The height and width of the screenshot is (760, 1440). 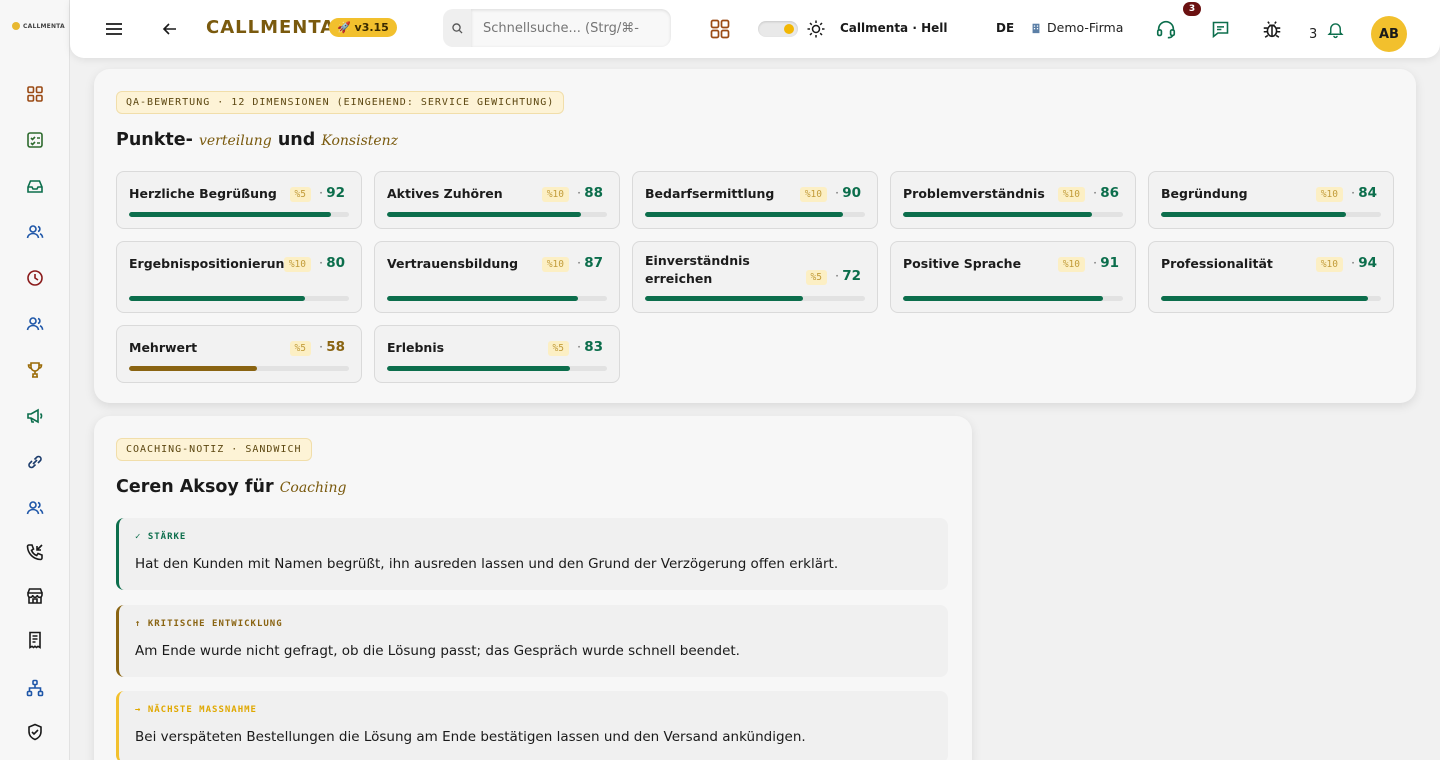 What do you see at coordinates (894, 28) in the screenshot?
I see `theme-label: Callmenta · Hell` at bounding box center [894, 28].